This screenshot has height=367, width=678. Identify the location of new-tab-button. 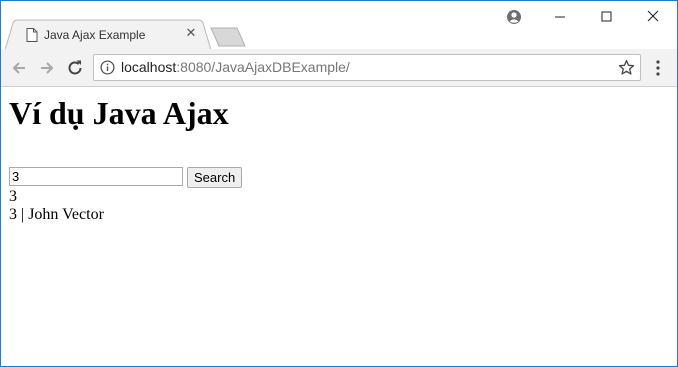
(227, 37).